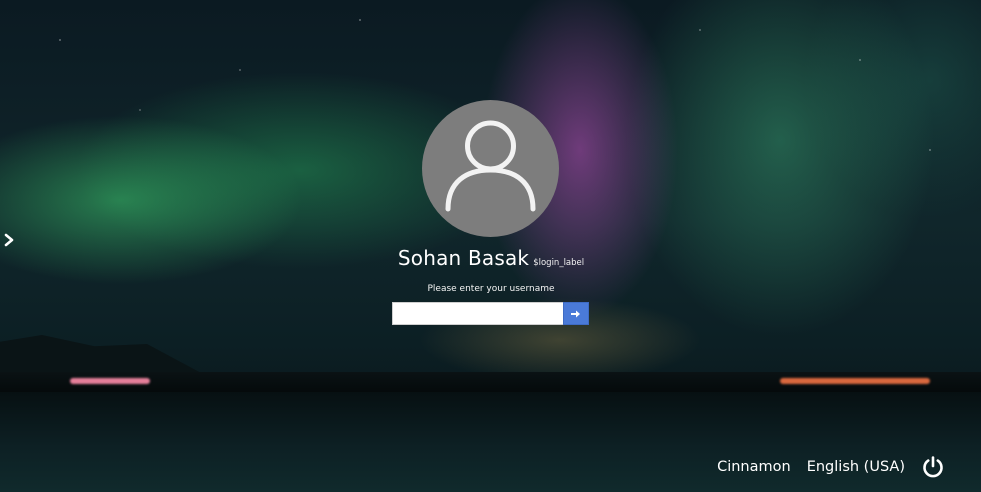  What do you see at coordinates (463, 258) in the screenshot?
I see `user-name: Sohan Basak` at bounding box center [463, 258].